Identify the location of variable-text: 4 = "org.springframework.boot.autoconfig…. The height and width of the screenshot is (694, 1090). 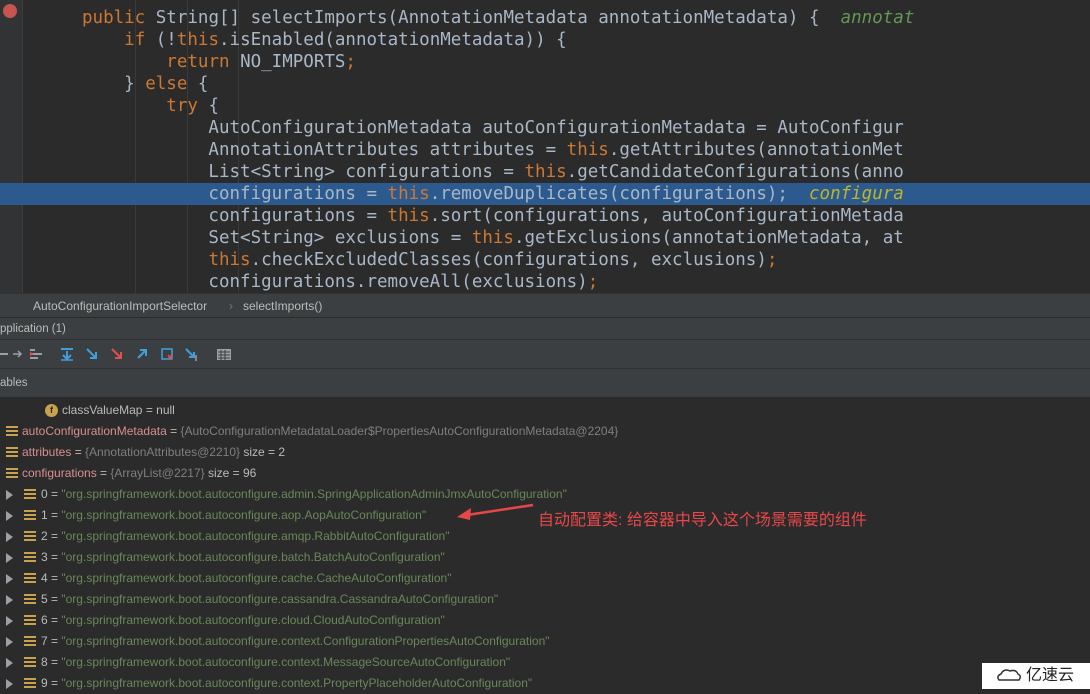
(246, 578).